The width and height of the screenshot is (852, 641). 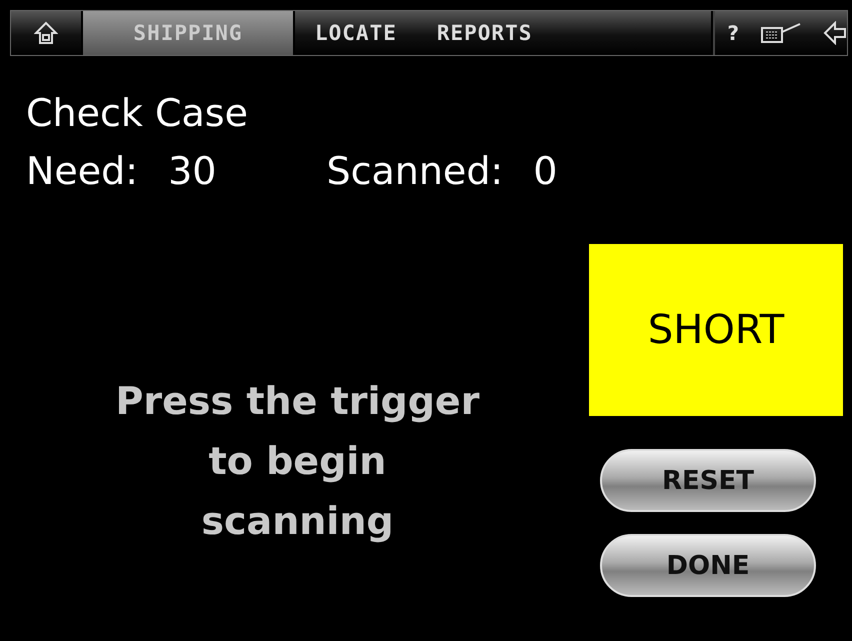 What do you see at coordinates (545, 171) in the screenshot?
I see `count-value: 0` at bounding box center [545, 171].